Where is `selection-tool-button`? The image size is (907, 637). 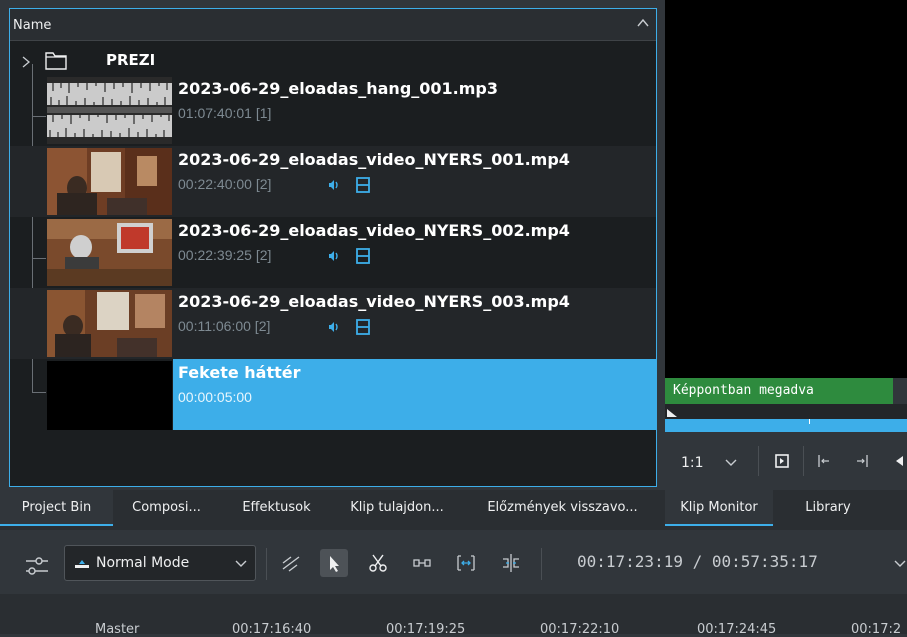 selection-tool-button is located at coordinates (334, 563).